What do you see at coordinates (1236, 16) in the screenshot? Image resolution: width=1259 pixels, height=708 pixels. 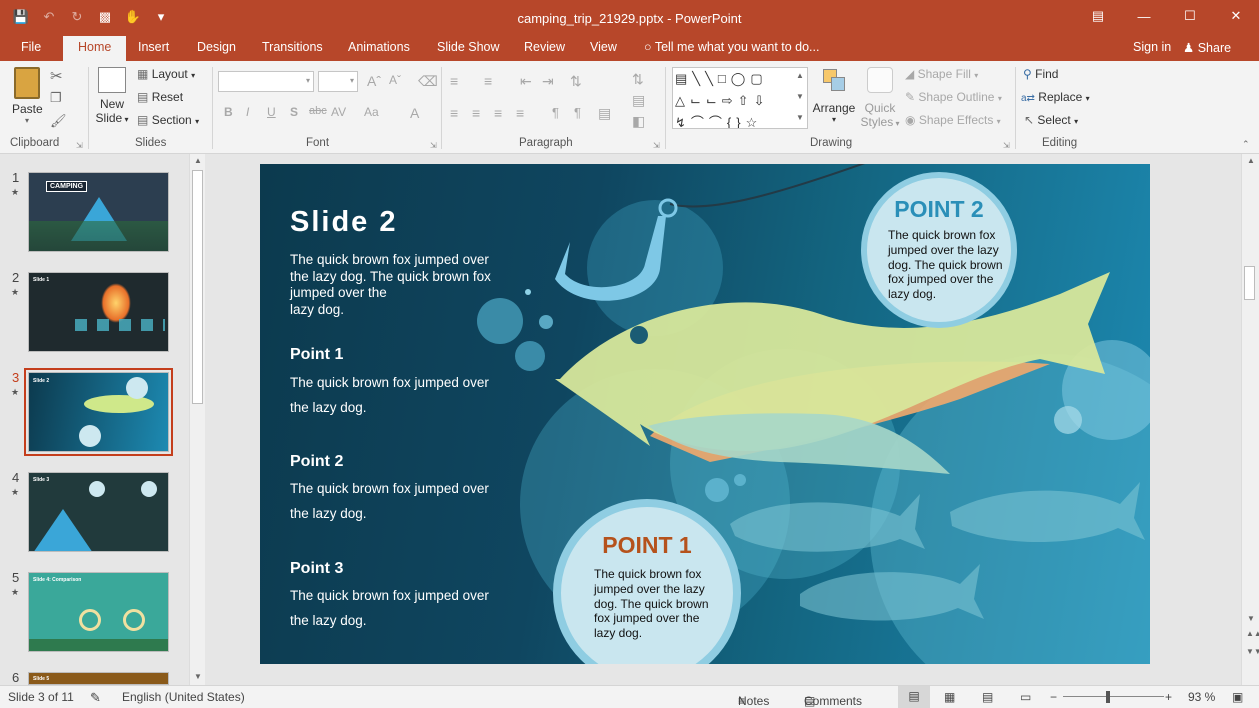 I see `close-icon: ✕` at bounding box center [1236, 16].